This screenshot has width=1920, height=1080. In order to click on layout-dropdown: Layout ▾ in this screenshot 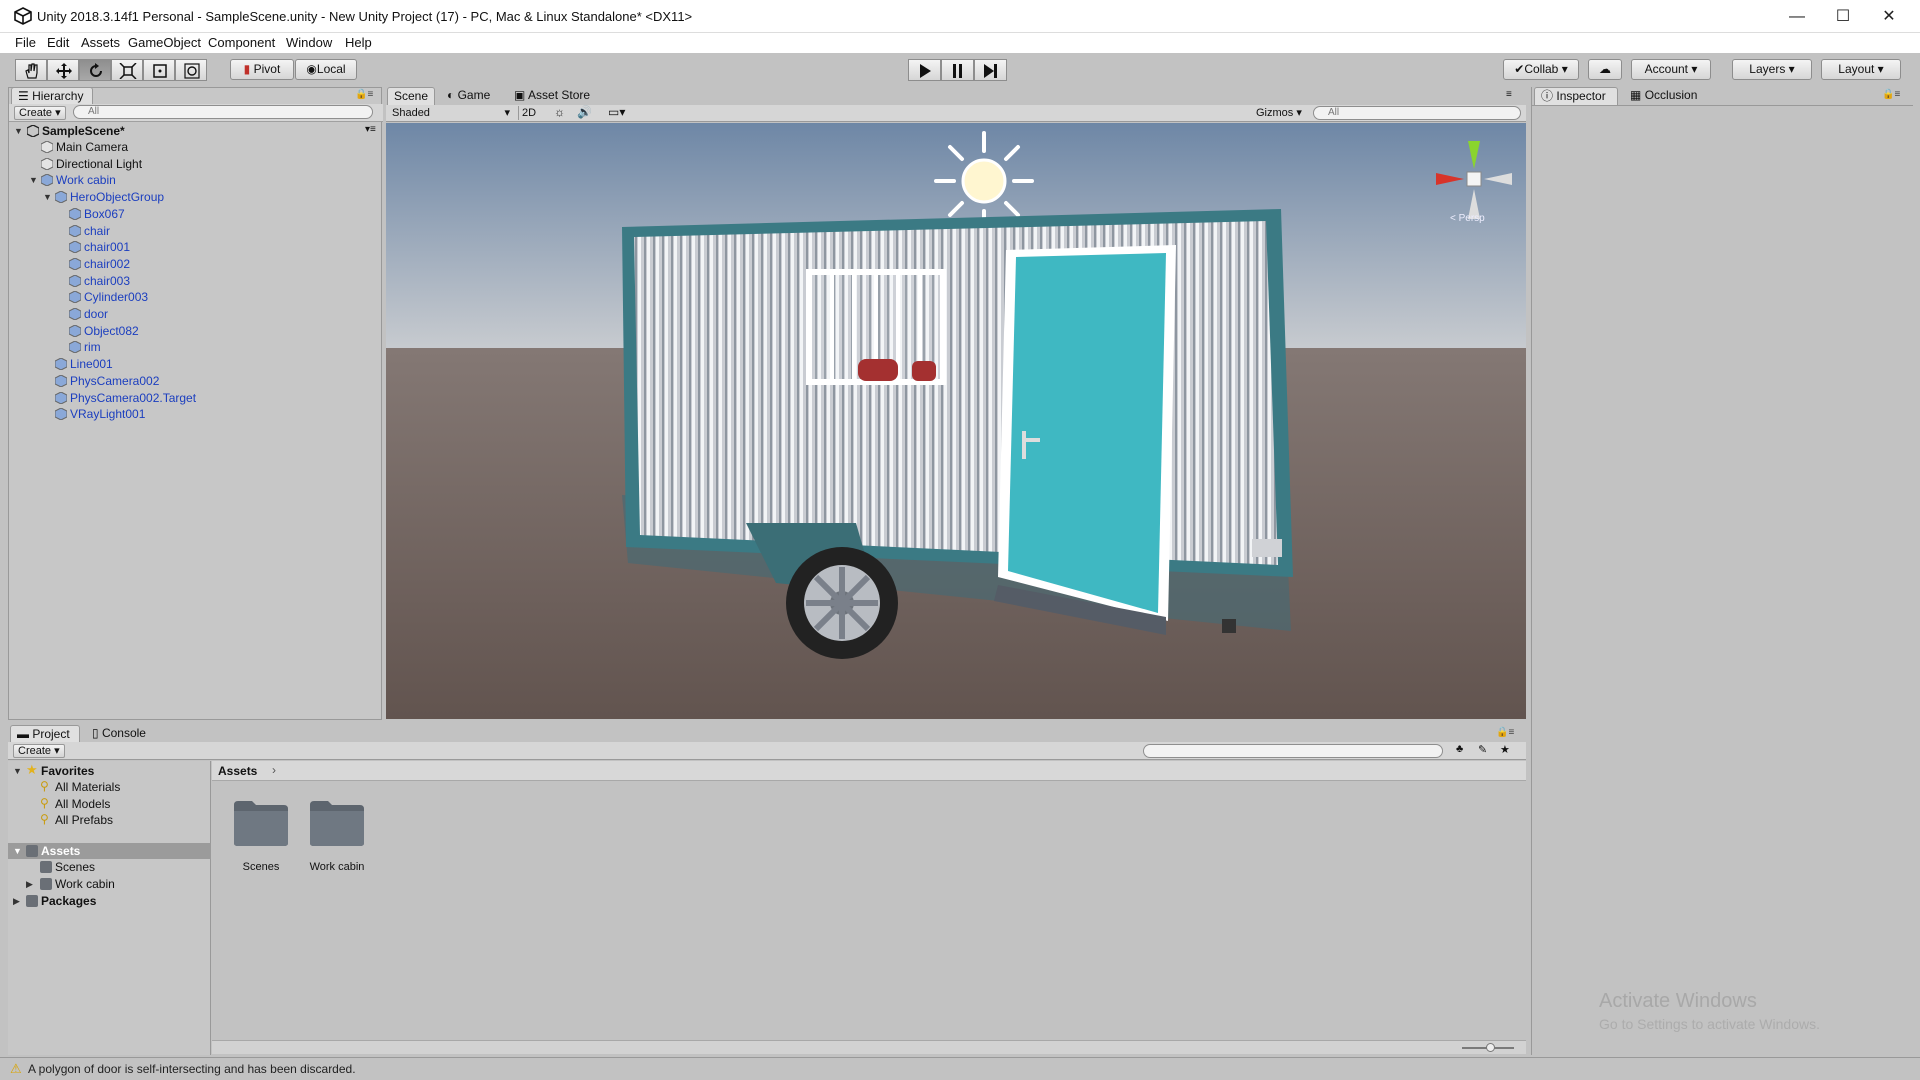, I will do `click(1861, 69)`.